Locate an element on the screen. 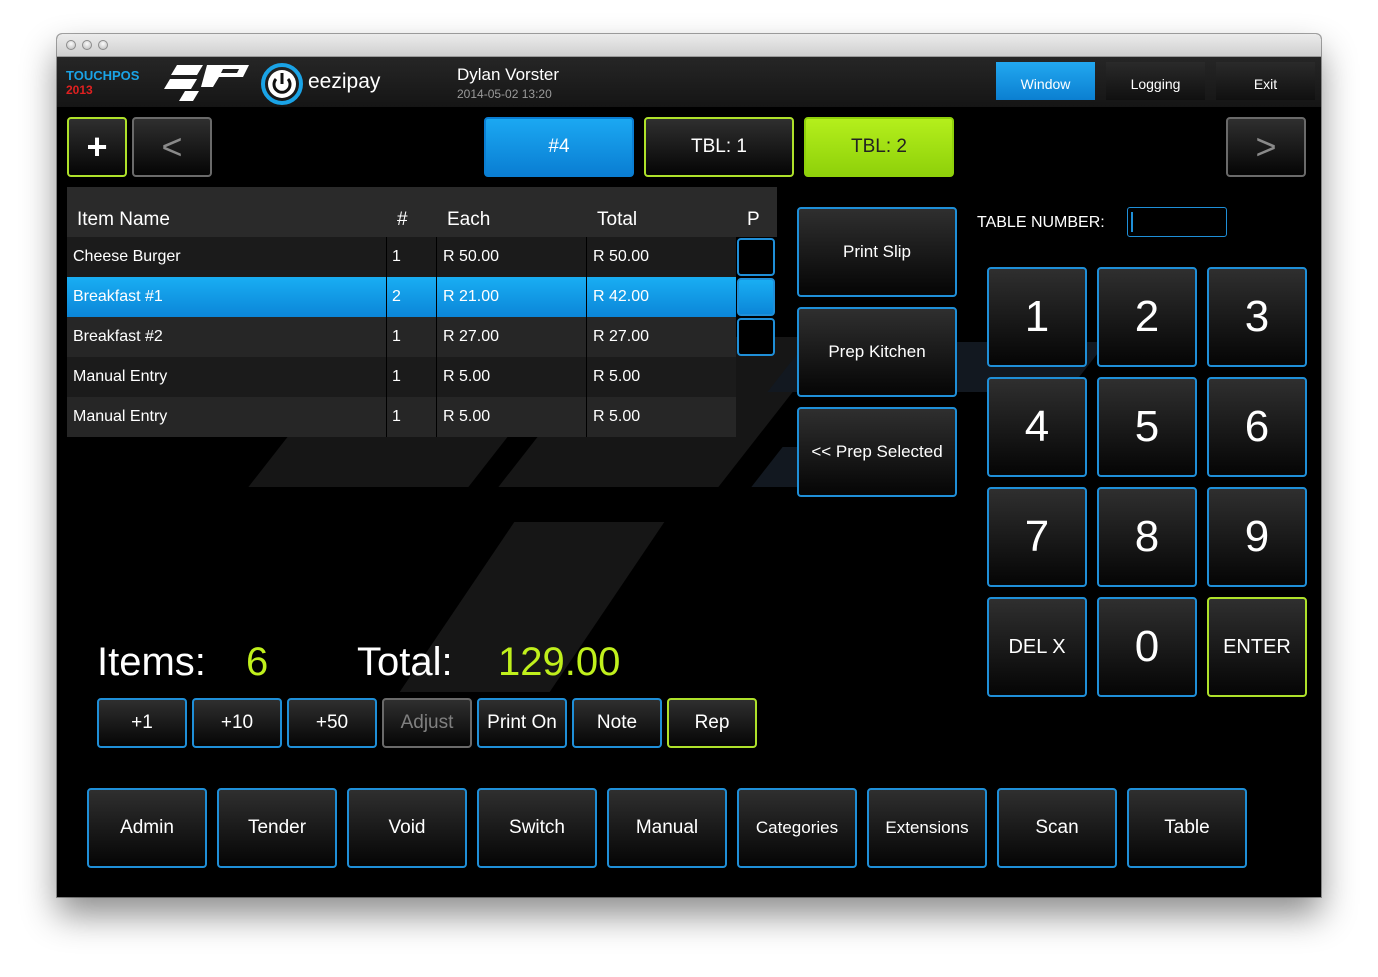 Image resolution: width=1378 pixels, height=977 pixels. minimize-window-button is located at coordinates (87, 45).